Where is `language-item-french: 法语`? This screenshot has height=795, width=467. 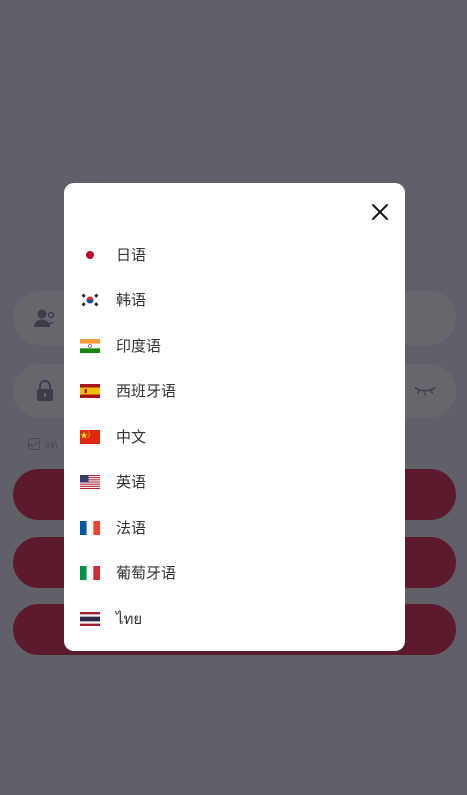
language-item-french: 法语 is located at coordinates (234, 528).